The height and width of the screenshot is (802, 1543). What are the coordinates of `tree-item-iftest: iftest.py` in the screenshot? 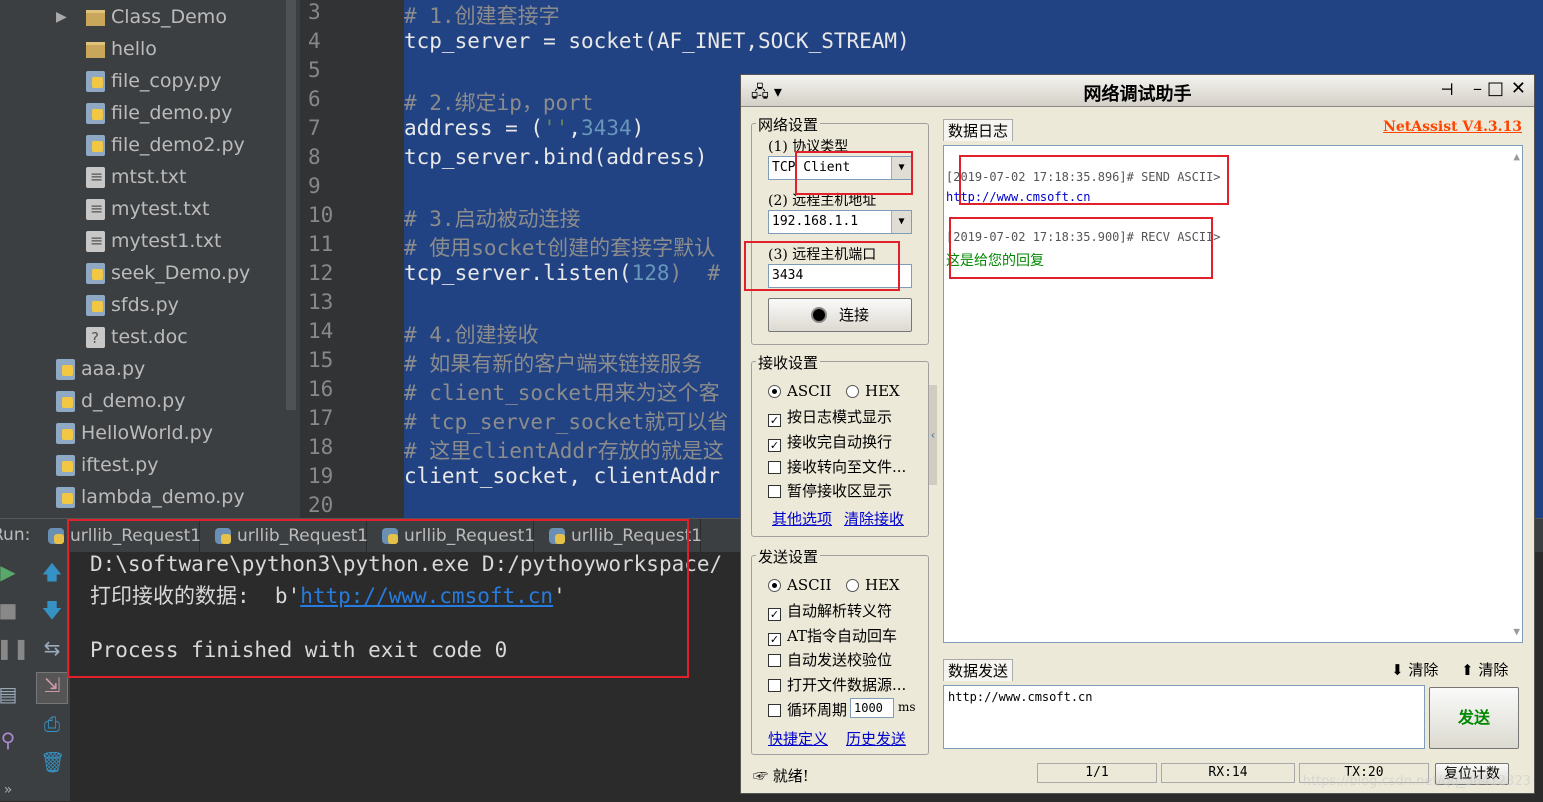 It's located at (107, 465).